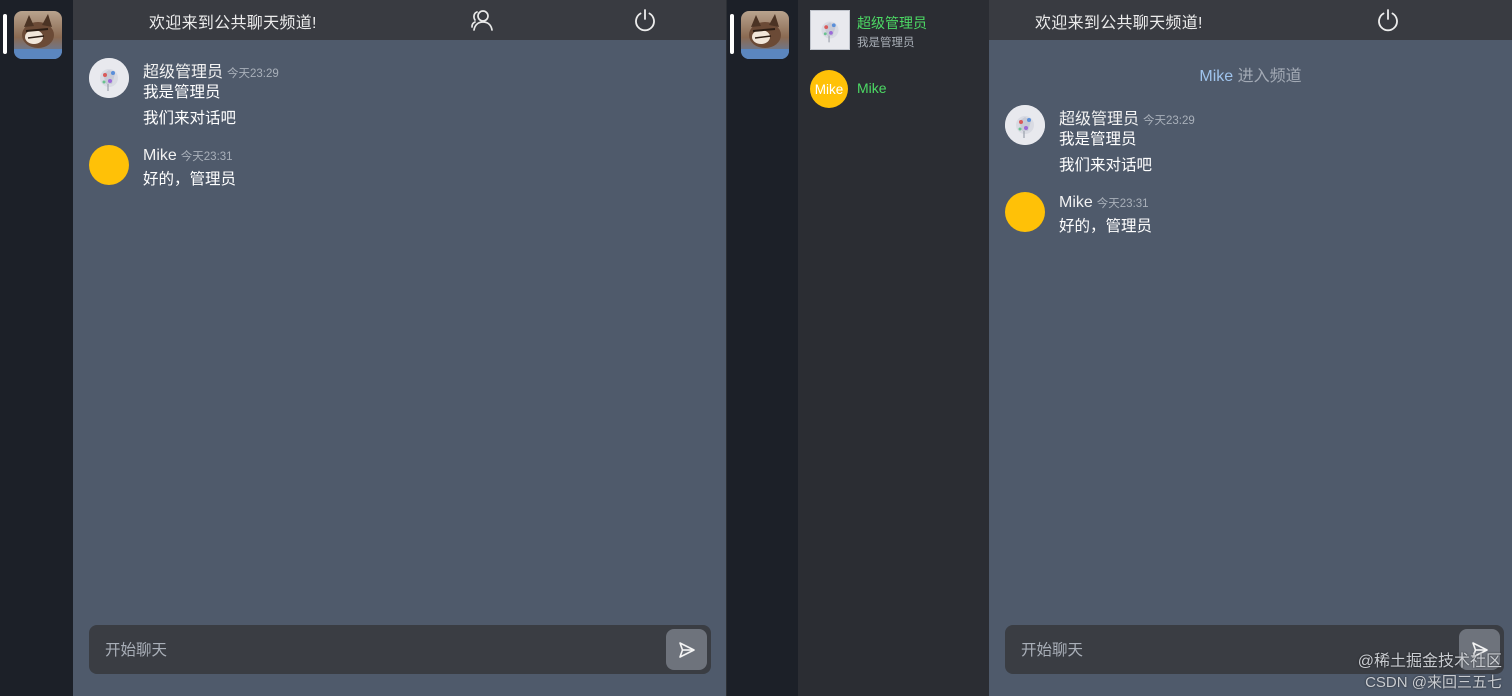  I want to click on avatar-text: Mike, so click(829, 89).